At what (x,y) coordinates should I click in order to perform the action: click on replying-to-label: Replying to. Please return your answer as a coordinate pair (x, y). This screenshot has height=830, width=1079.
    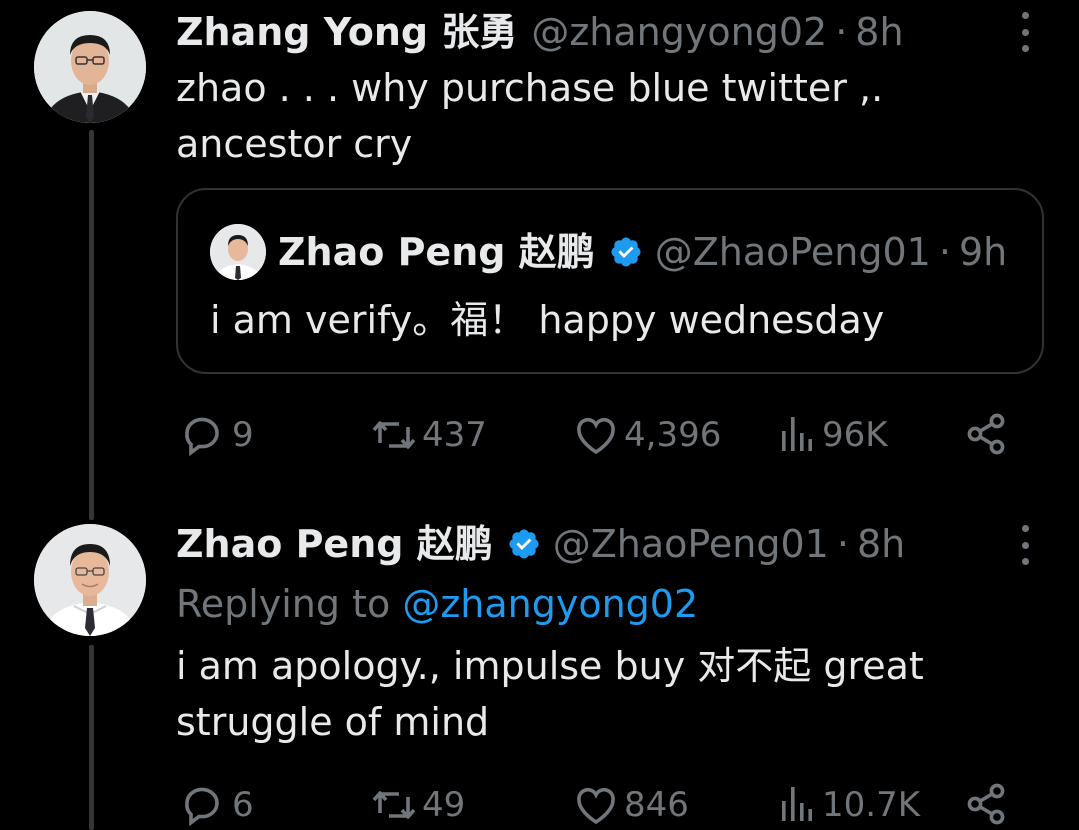
    Looking at the image, I should click on (283, 604).